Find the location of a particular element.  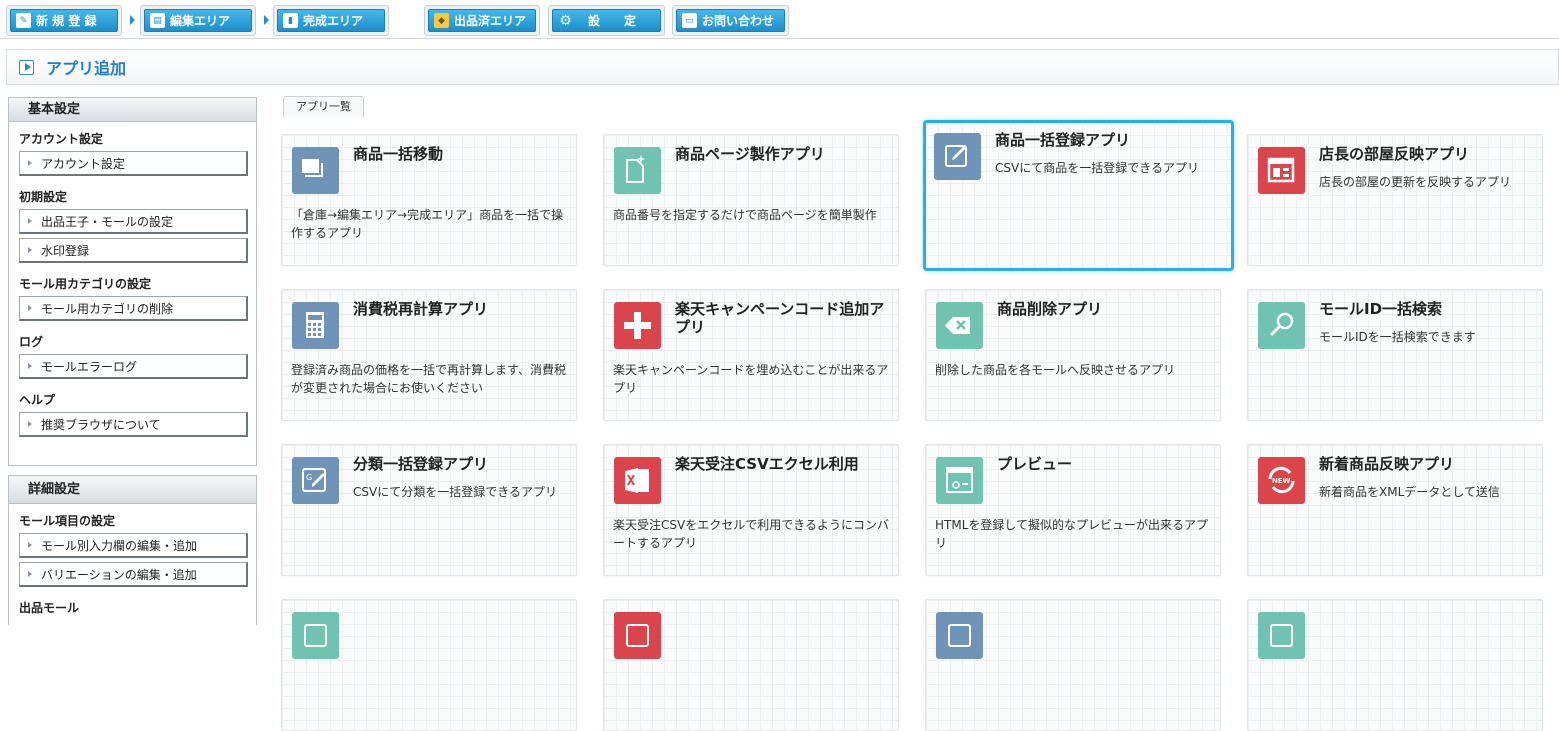

delete-icon is located at coordinates (959, 325).